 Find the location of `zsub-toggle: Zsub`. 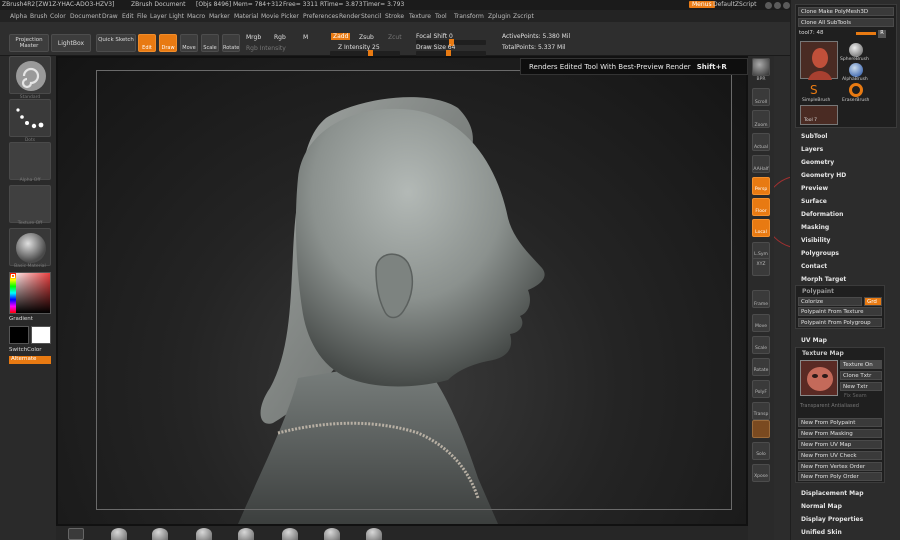

zsub-toggle: Zsub is located at coordinates (366, 37).